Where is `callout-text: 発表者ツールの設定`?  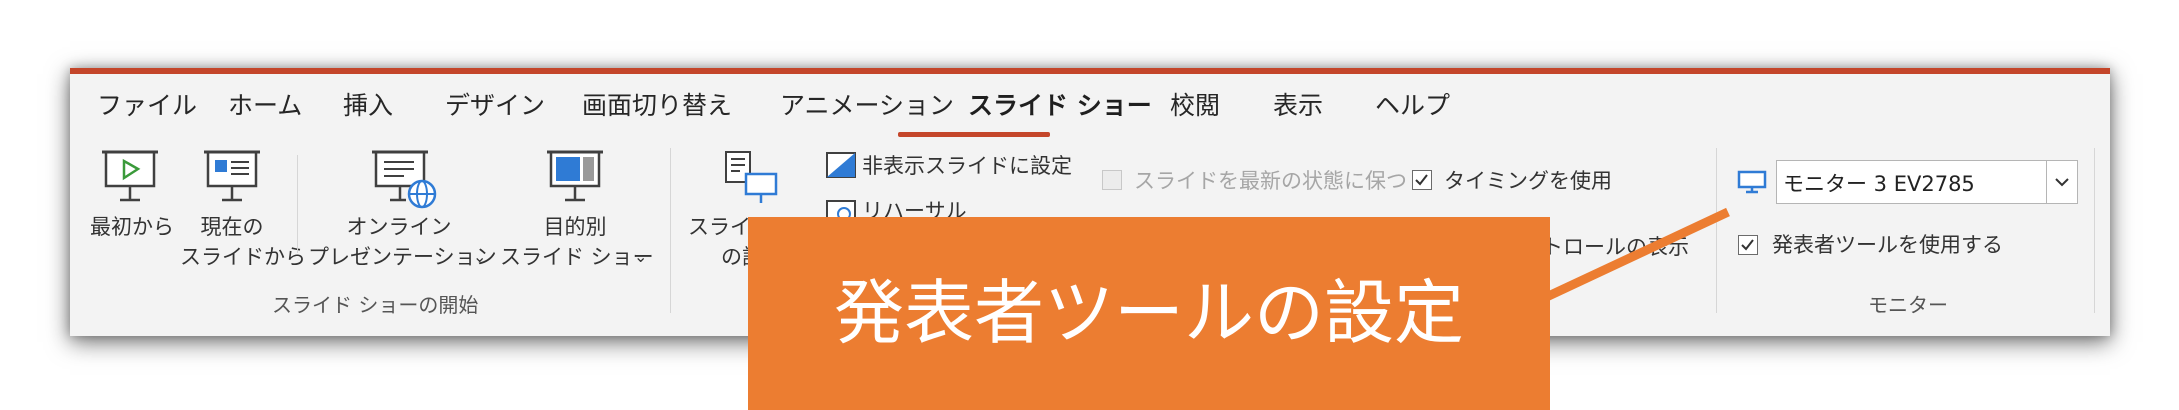 callout-text: 発表者ツールの設定 is located at coordinates (1149, 313).